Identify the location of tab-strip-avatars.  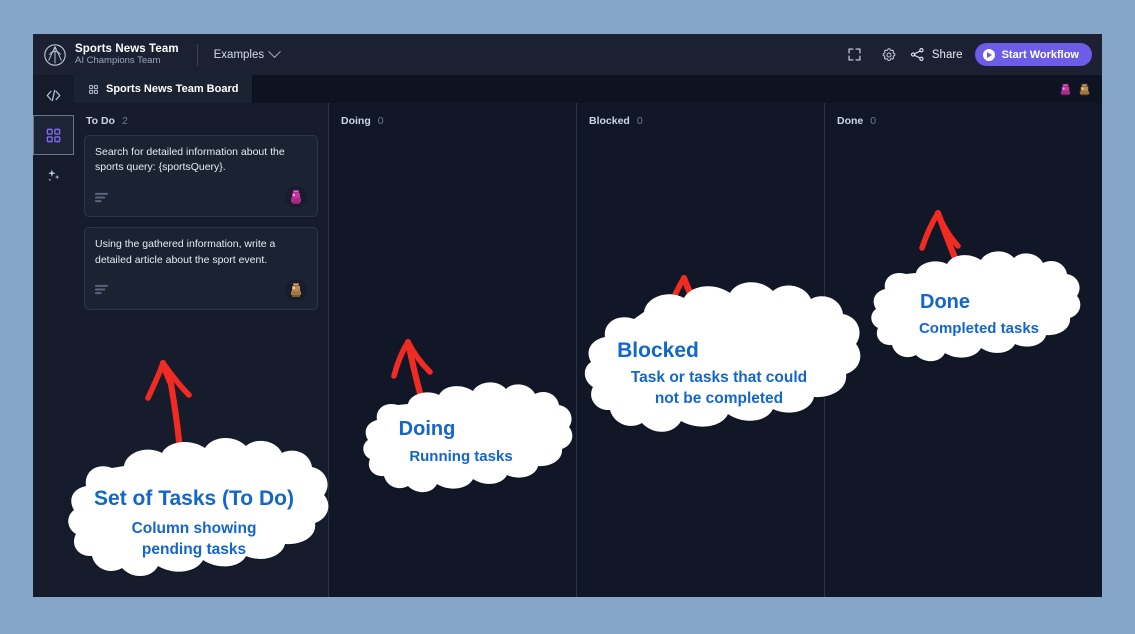
(1080, 89).